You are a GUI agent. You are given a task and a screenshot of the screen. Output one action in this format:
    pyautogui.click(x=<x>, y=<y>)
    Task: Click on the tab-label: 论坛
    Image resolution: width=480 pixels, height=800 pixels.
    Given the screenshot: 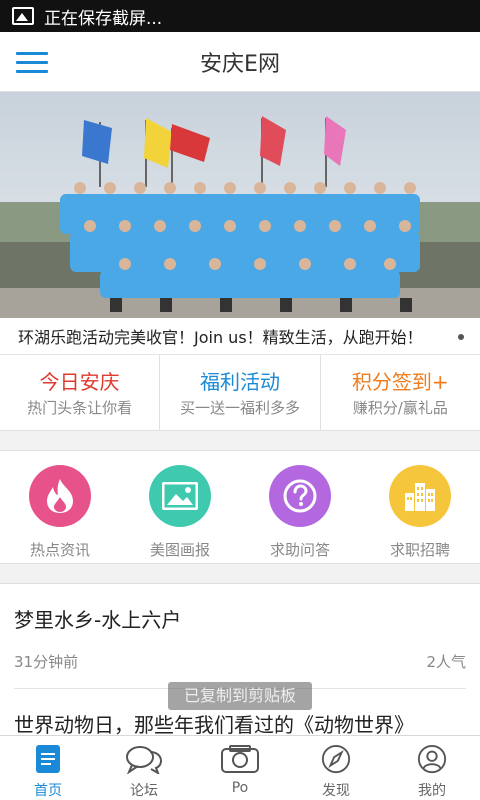 What is the action you would take?
    pyautogui.click(x=144, y=791)
    